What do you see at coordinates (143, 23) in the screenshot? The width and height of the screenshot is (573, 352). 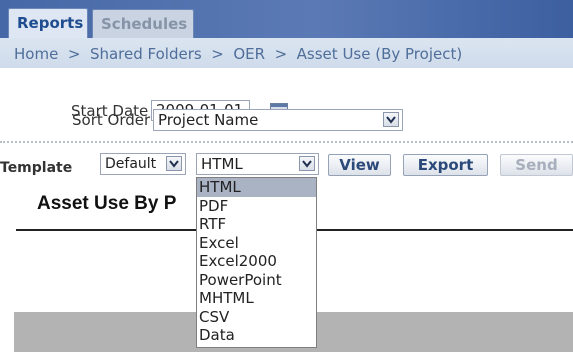 I see `tab-schedules: Schedules` at bounding box center [143, 23].